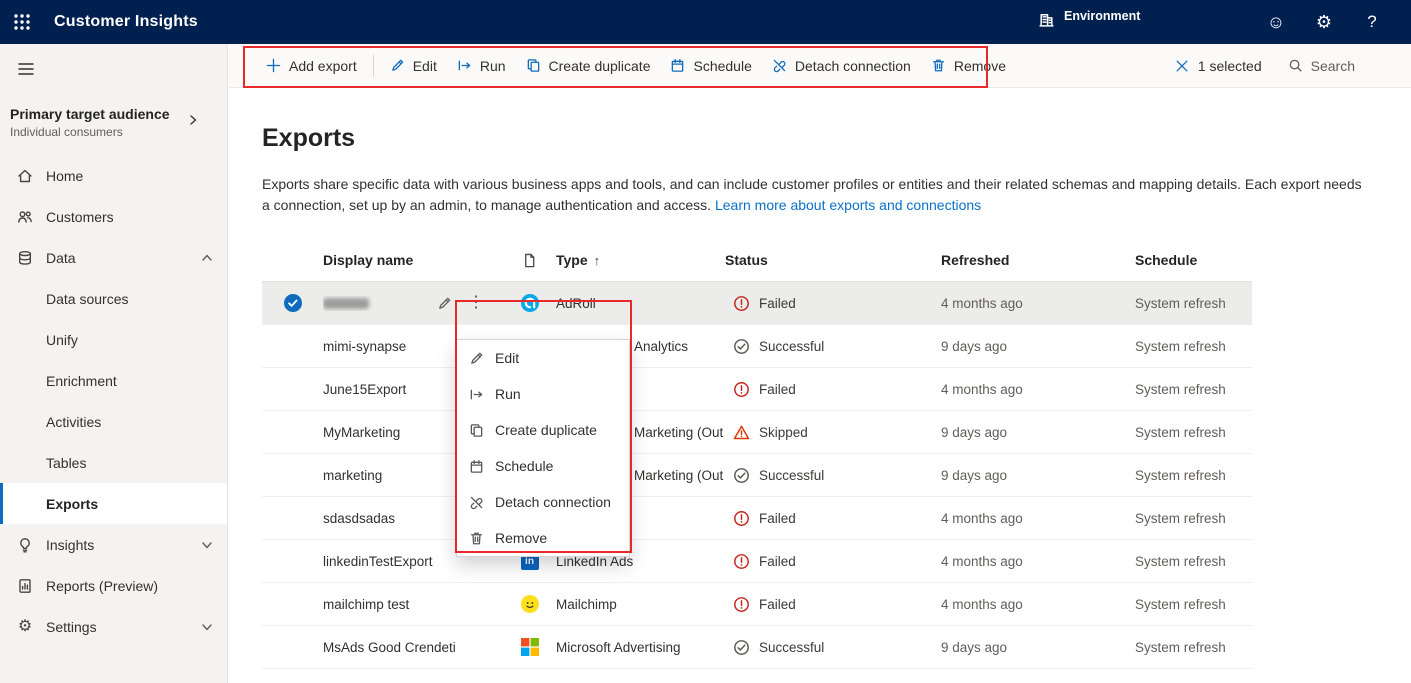 This screenshot has height=683, width=1411. I want to click on command-bar-right: 1 selected Search, so click(1284, 66).